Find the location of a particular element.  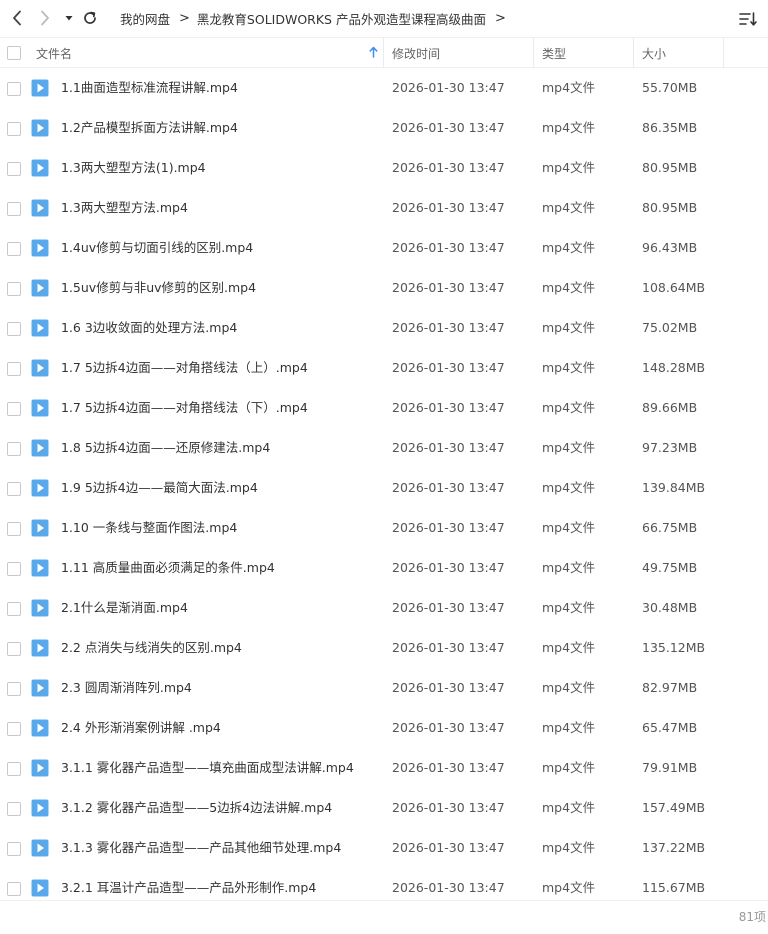

breadcrumb-item-my-drive: 我的网盘 is located at coordinates (145, 18).